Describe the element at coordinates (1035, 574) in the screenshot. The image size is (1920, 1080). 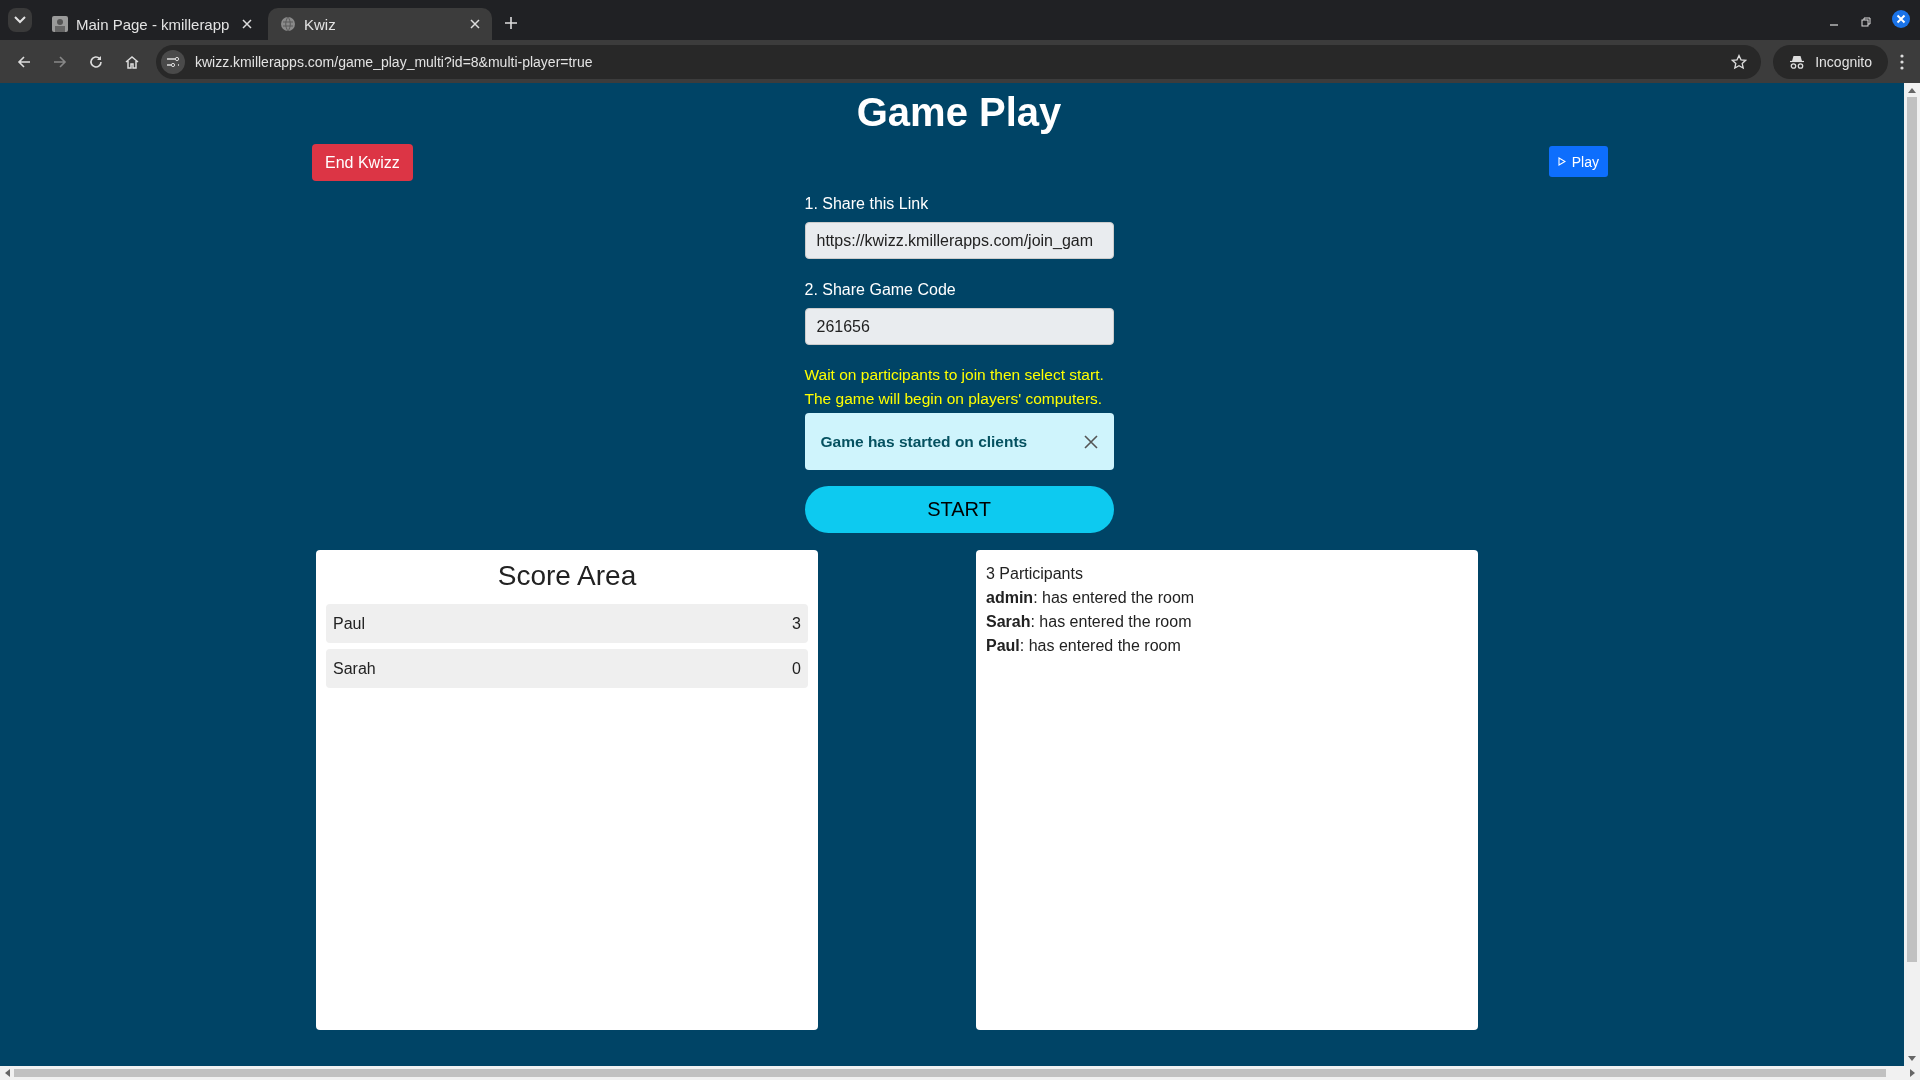
I see `participant-count: 3 Participants` at that location.